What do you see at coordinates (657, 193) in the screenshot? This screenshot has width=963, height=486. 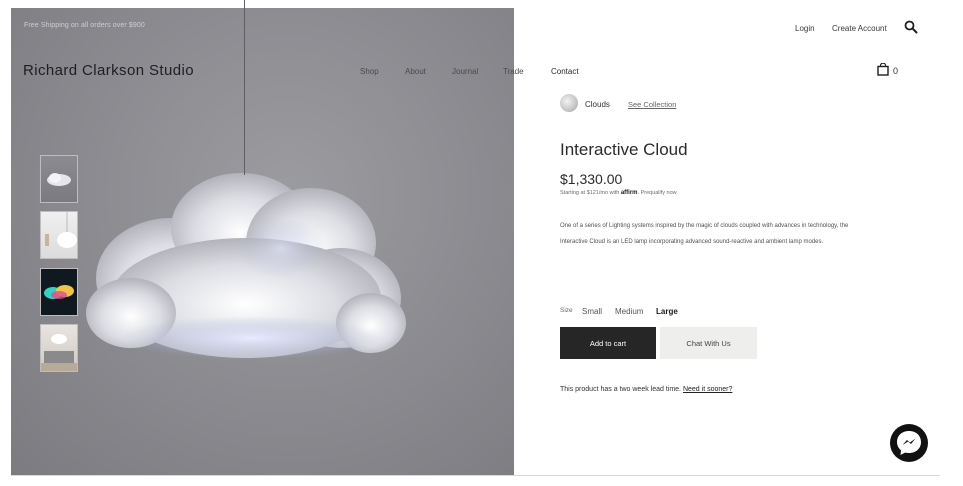 I see `prequalify-link: . Prequalify now` at bounding box center [657, 193].